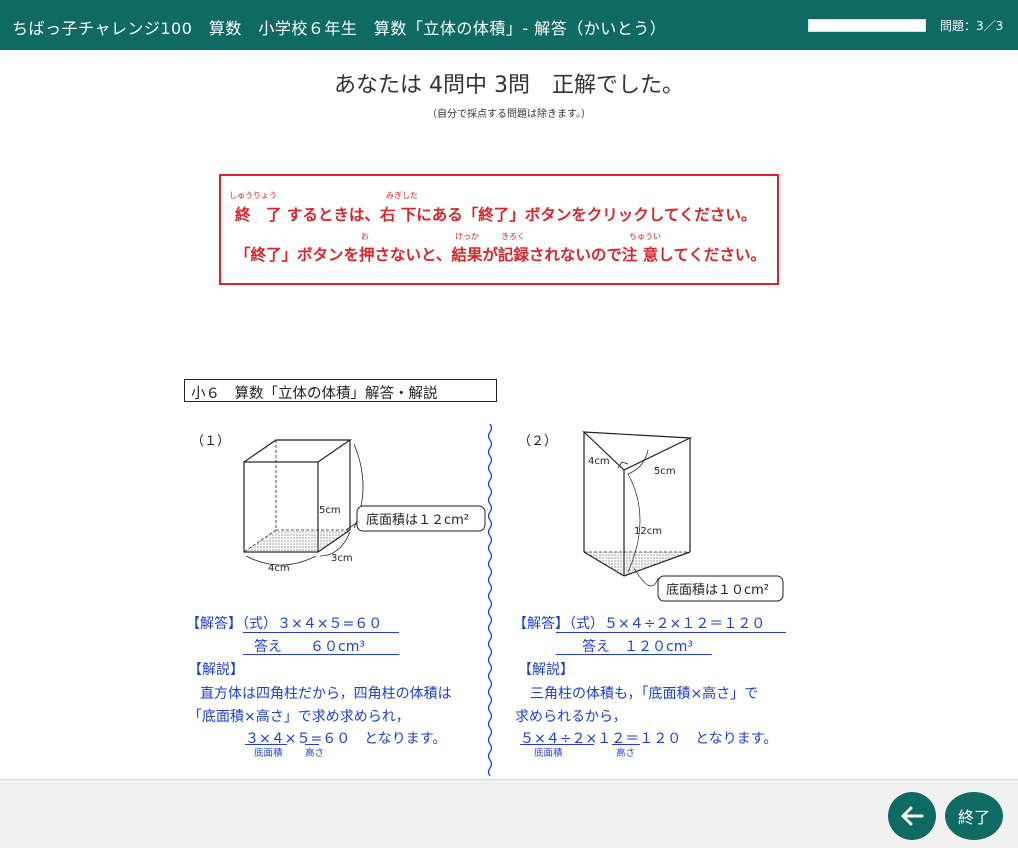  Describe the element at coordinates (299, 717) in the screenshot. I see `q1-explain-2: 「底面積×高さ」で求め求められ，` at that location.